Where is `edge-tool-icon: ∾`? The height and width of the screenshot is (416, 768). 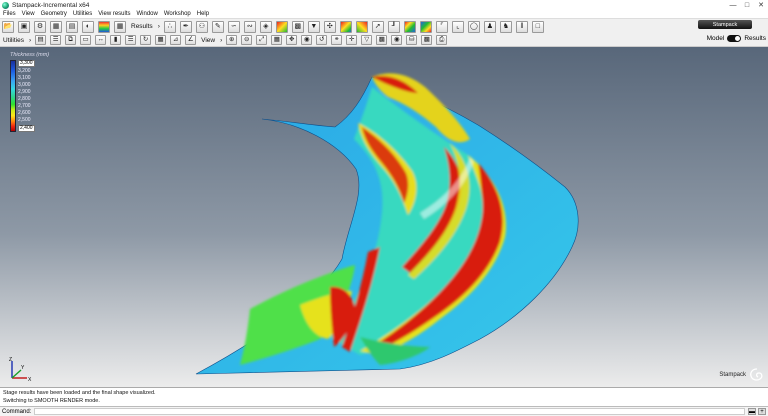
edge-tool-icon: ∾ is located at coordinates (249, 26).